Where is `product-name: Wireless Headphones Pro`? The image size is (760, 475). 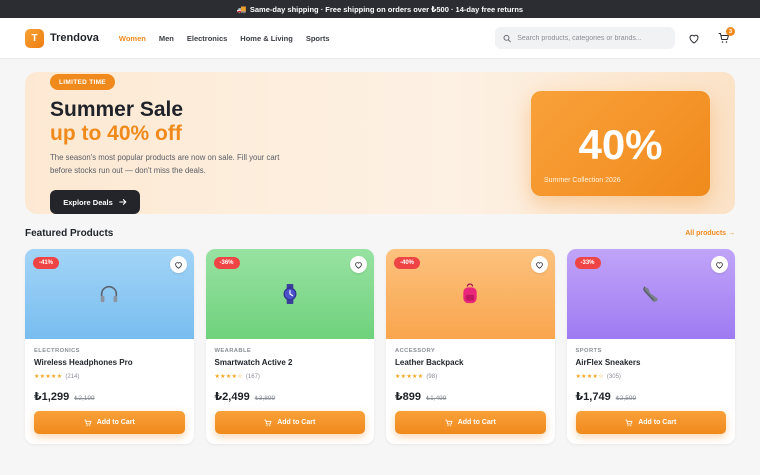
product-name: Wireless Headphones Pro is located at coordinates (109, 362).